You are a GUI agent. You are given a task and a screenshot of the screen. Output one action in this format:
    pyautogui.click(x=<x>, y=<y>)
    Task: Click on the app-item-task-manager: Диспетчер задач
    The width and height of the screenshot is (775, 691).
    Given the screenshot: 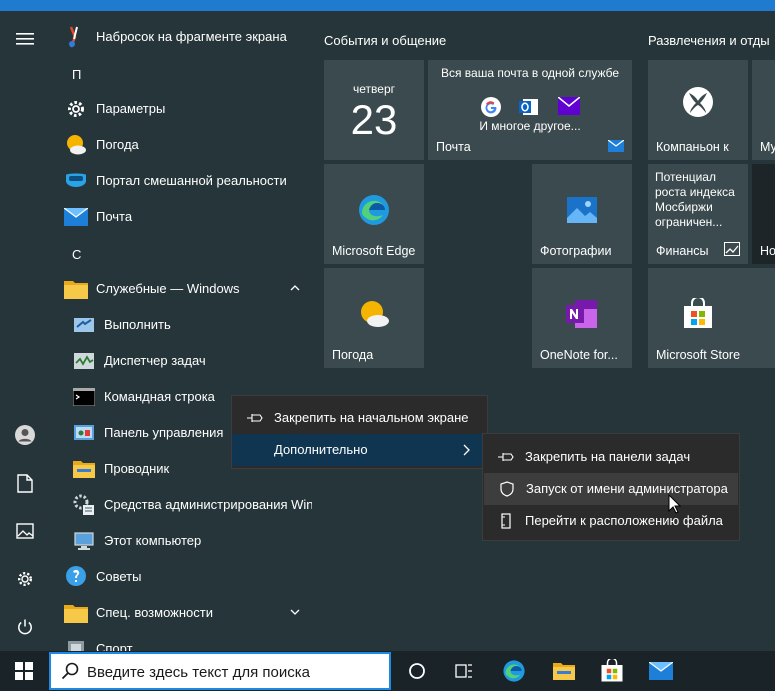 What is the action you would take?
    pyautogui.click(x=181, y=361)
    